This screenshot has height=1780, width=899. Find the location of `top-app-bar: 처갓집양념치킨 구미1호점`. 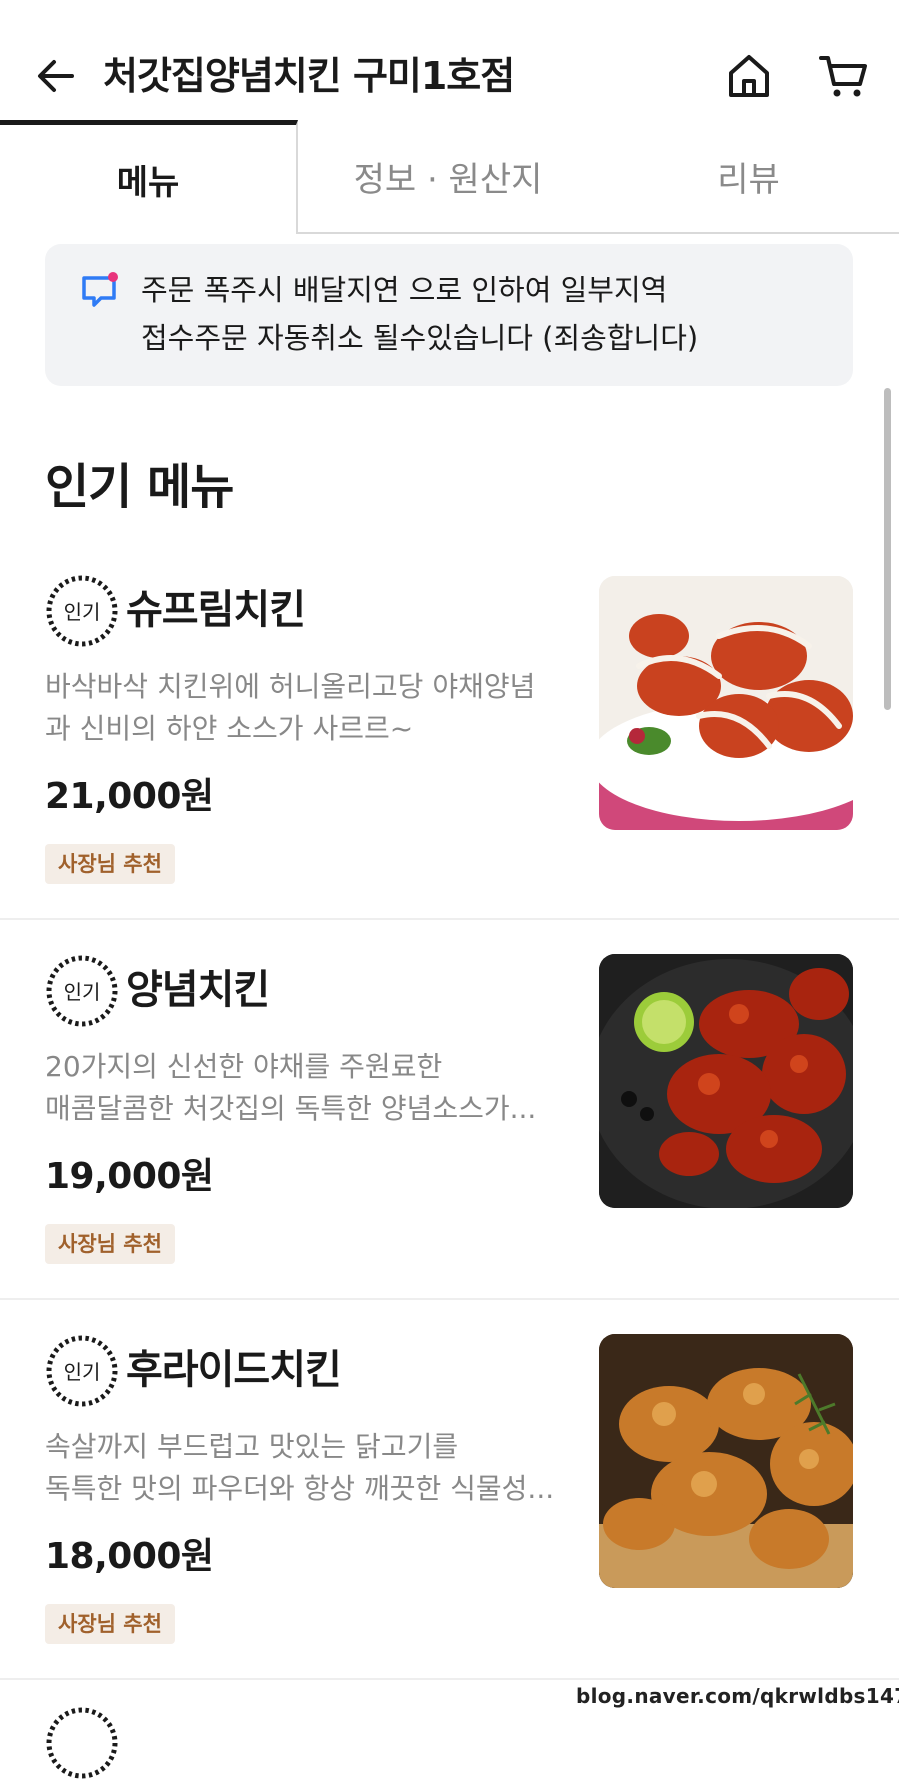

top-app-bar: 처갓집양념치킨 구미1호점 is located at coordinates (449, 60).